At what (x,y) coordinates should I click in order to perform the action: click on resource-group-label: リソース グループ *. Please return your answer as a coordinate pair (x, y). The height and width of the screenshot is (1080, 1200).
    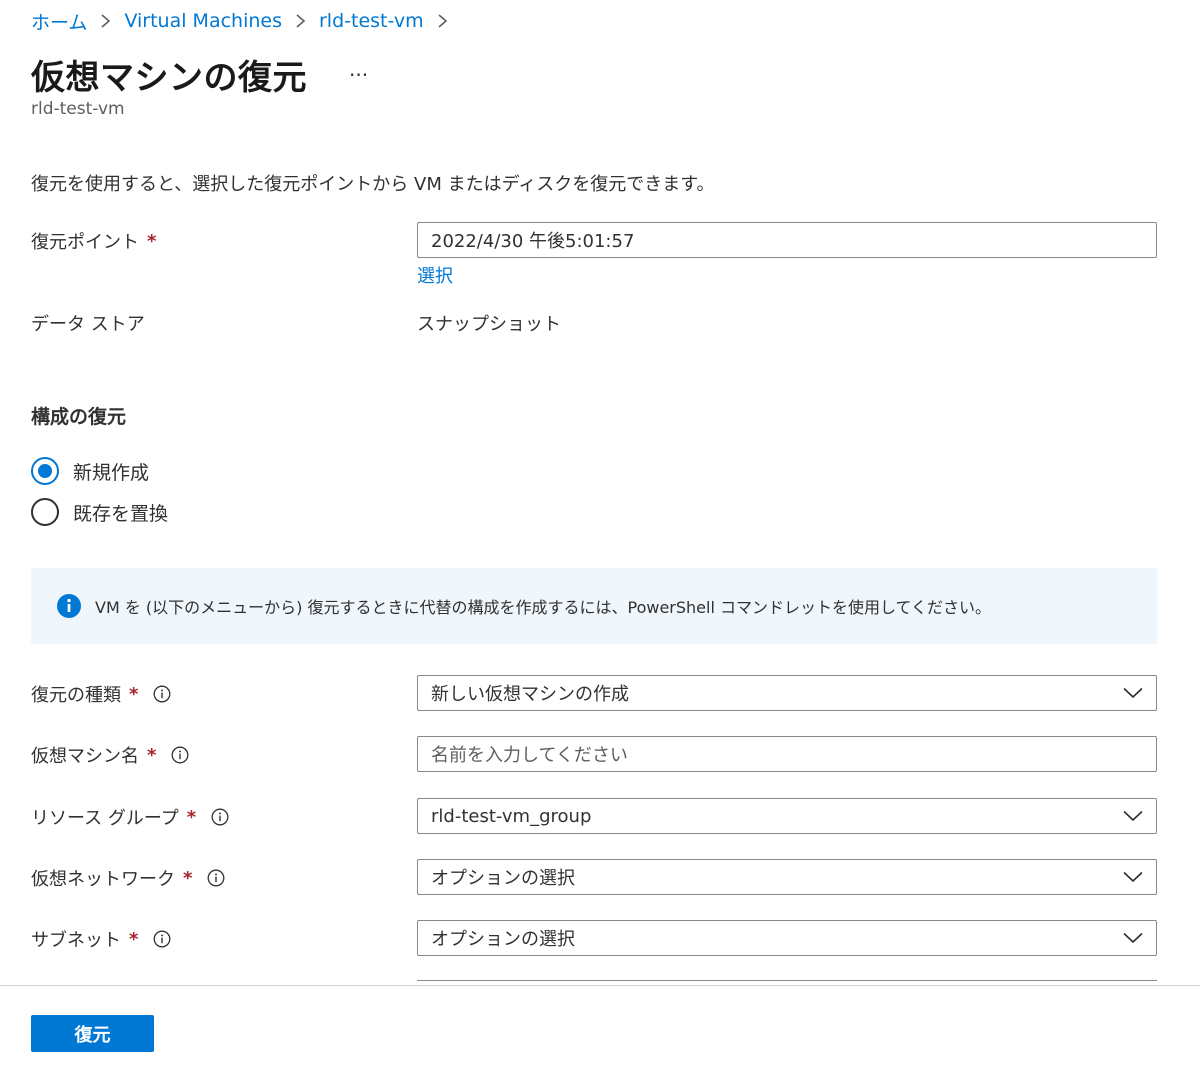
    Looking at the image, I should click on (130, 817).